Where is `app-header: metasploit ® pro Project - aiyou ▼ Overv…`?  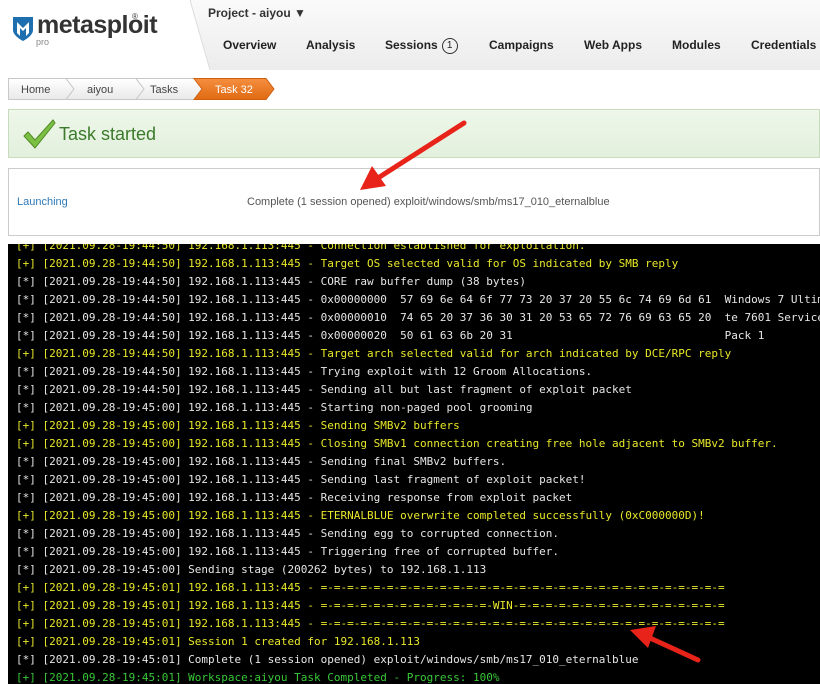
app-header: metasploit ® pro Project - aiyou ▼ Overv… is located at coordinates (410, 35).